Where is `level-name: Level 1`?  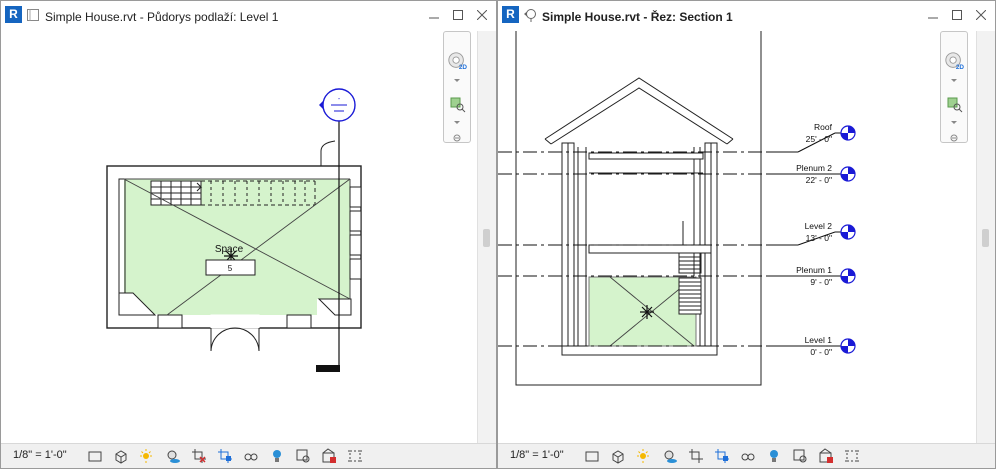
level-name: Level 1 is located at coordinates (819, 340).